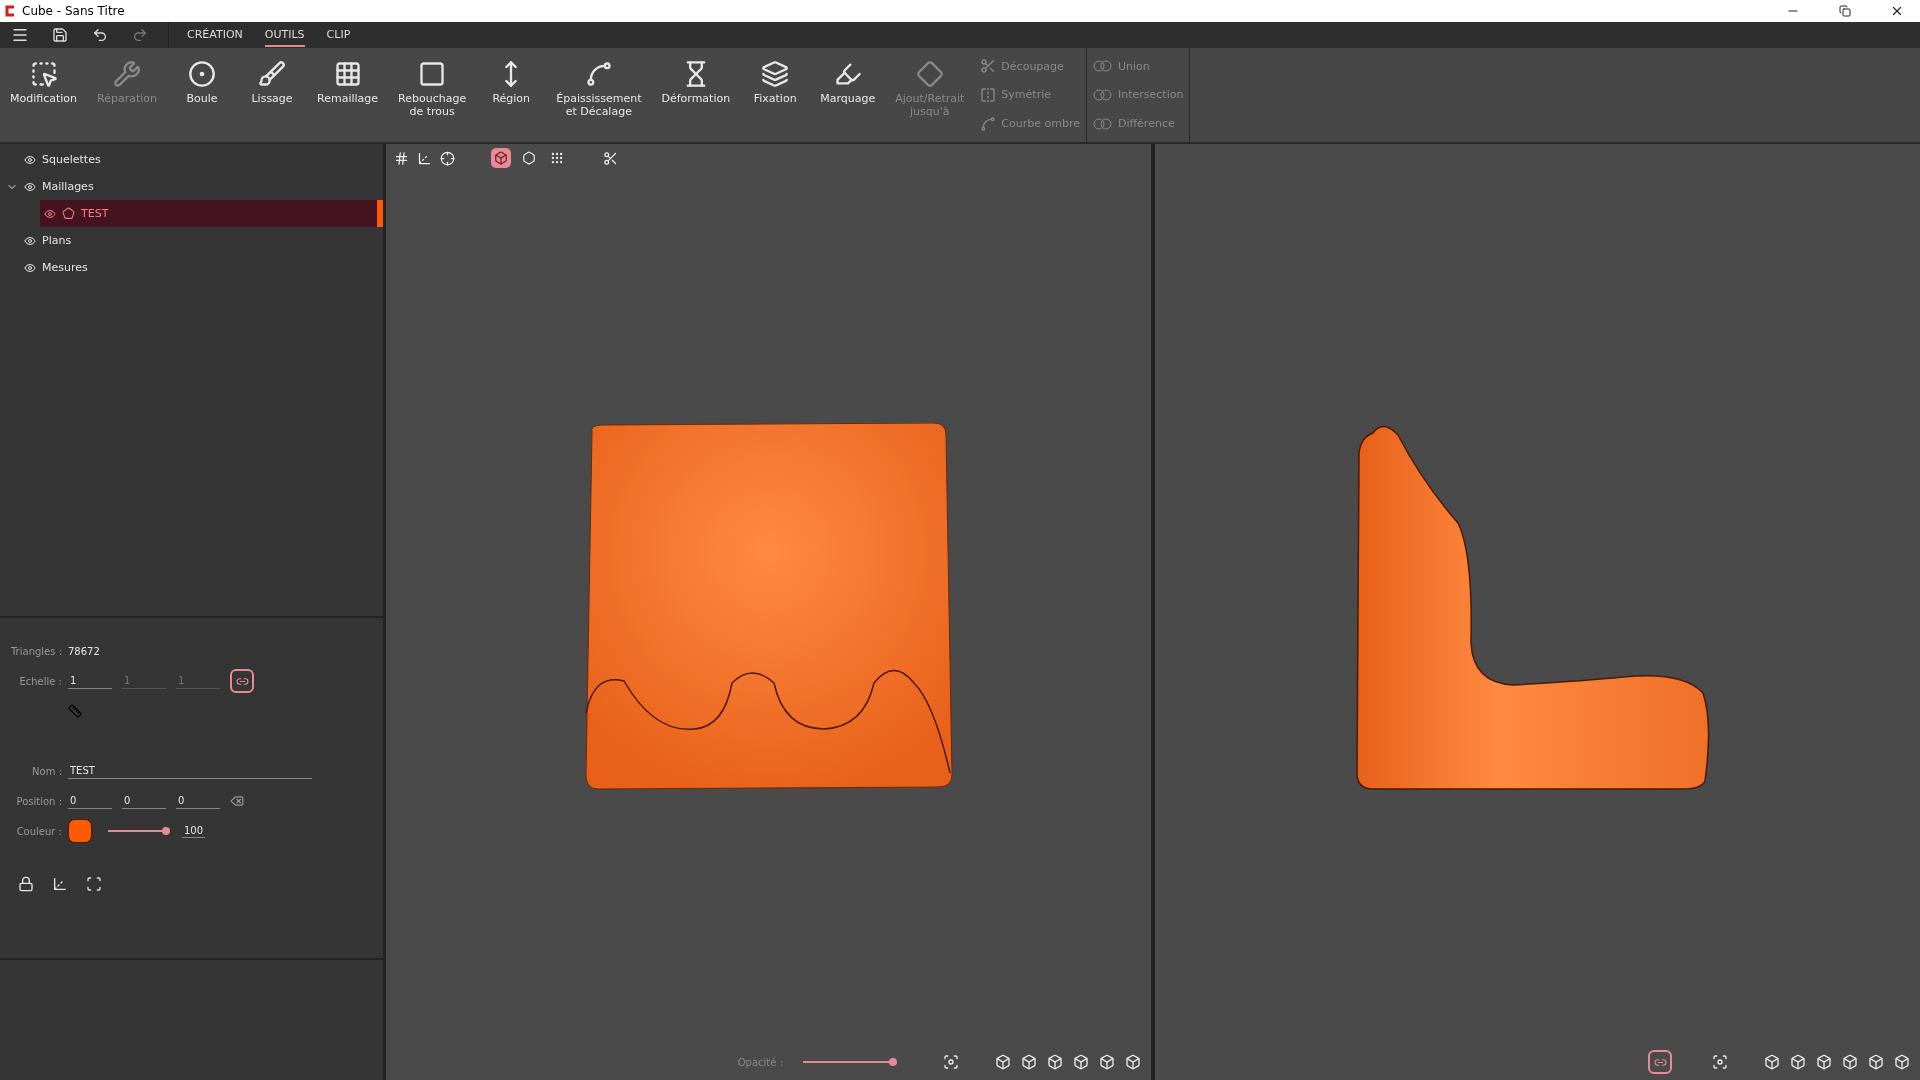 Image resolution: width=1920 pixels, height=1080 pixels. I want to click on position-label: Position :, so click(38, 801).